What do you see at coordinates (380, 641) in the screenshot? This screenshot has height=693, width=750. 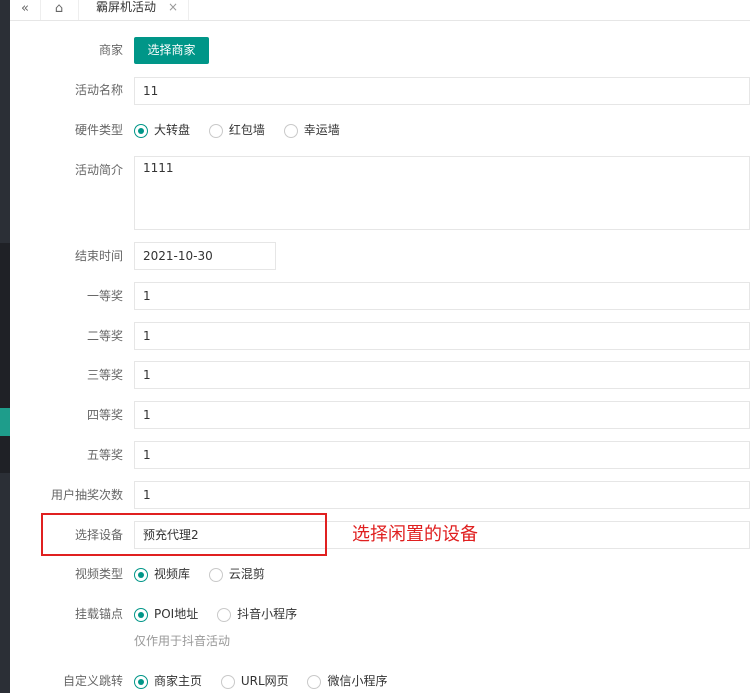 I see `anchor-hint-row: 仅作用于抖音活动` at bounding box center [380, 641].